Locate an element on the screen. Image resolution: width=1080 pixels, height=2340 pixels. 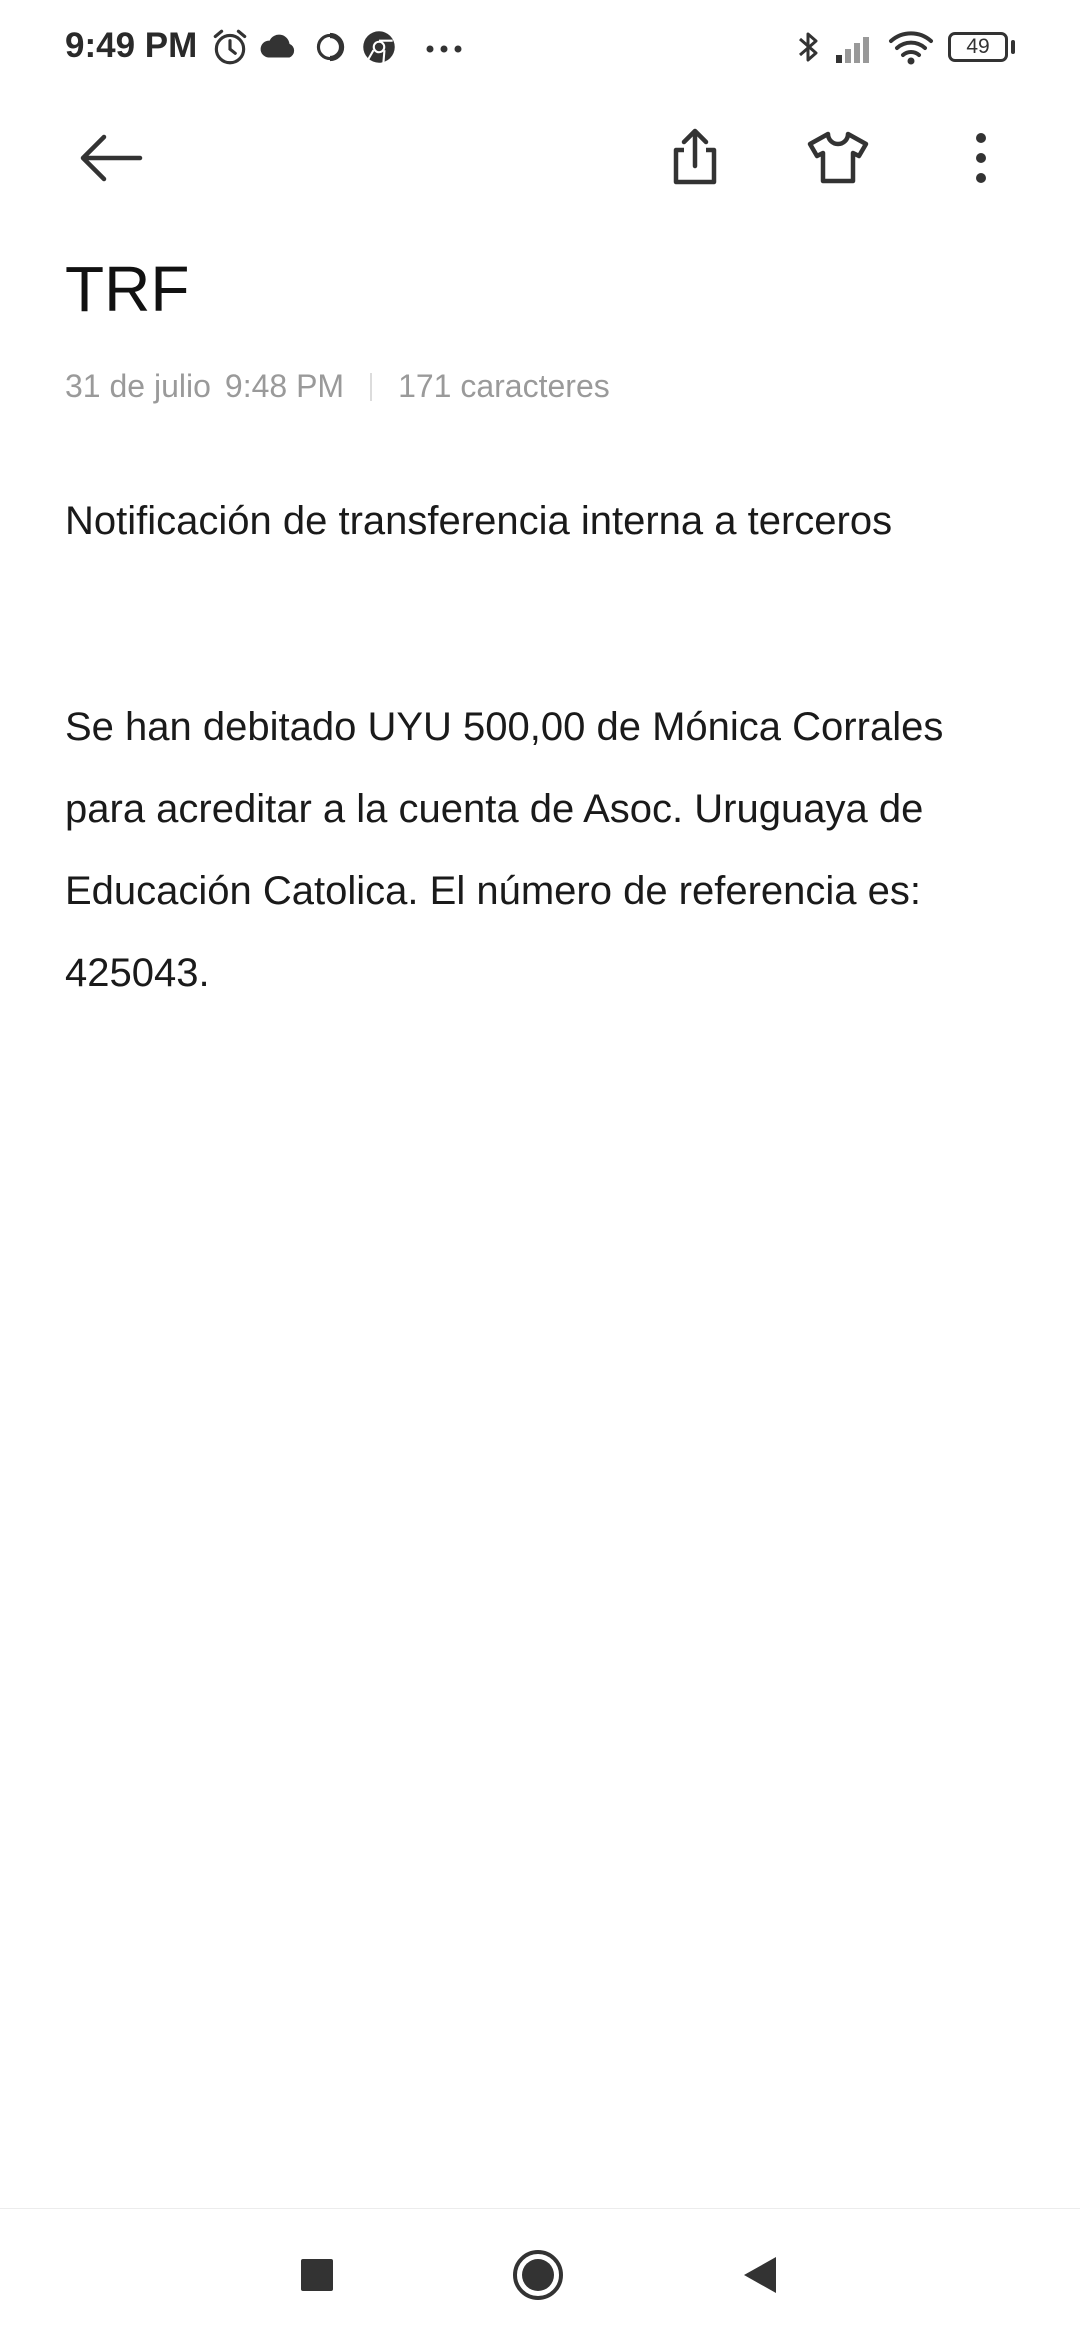
home-circle-icon is located at coordinates (538, 2275).